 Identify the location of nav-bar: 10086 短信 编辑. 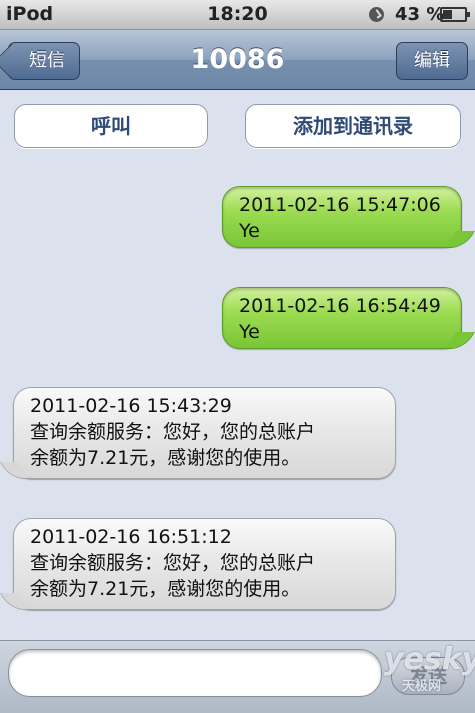
(237, 60).